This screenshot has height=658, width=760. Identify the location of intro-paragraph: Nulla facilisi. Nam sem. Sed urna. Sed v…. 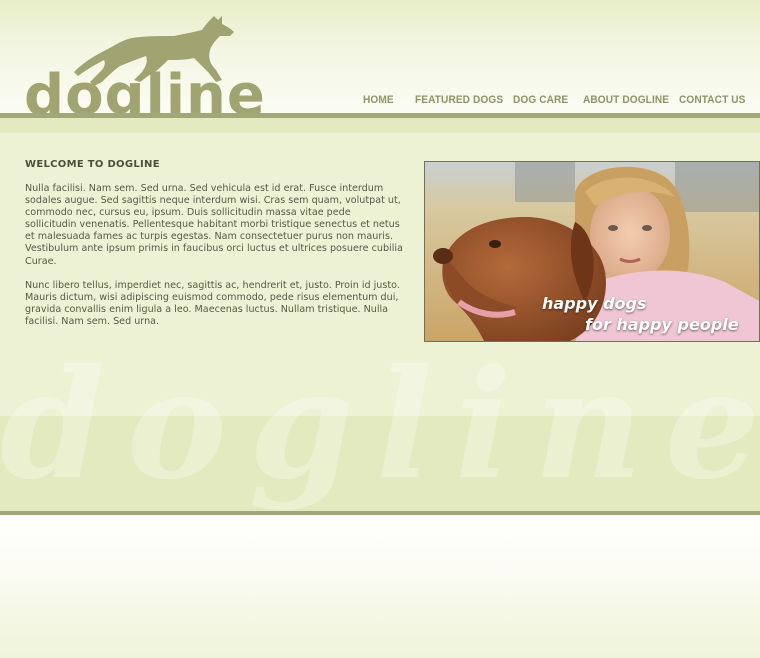
(214, 225).